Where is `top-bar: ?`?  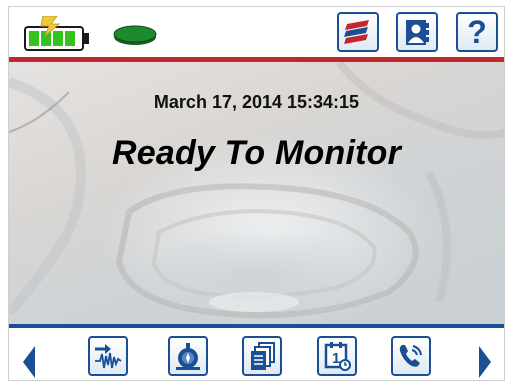
top-bar: ? is located at coordinates (256, 32).